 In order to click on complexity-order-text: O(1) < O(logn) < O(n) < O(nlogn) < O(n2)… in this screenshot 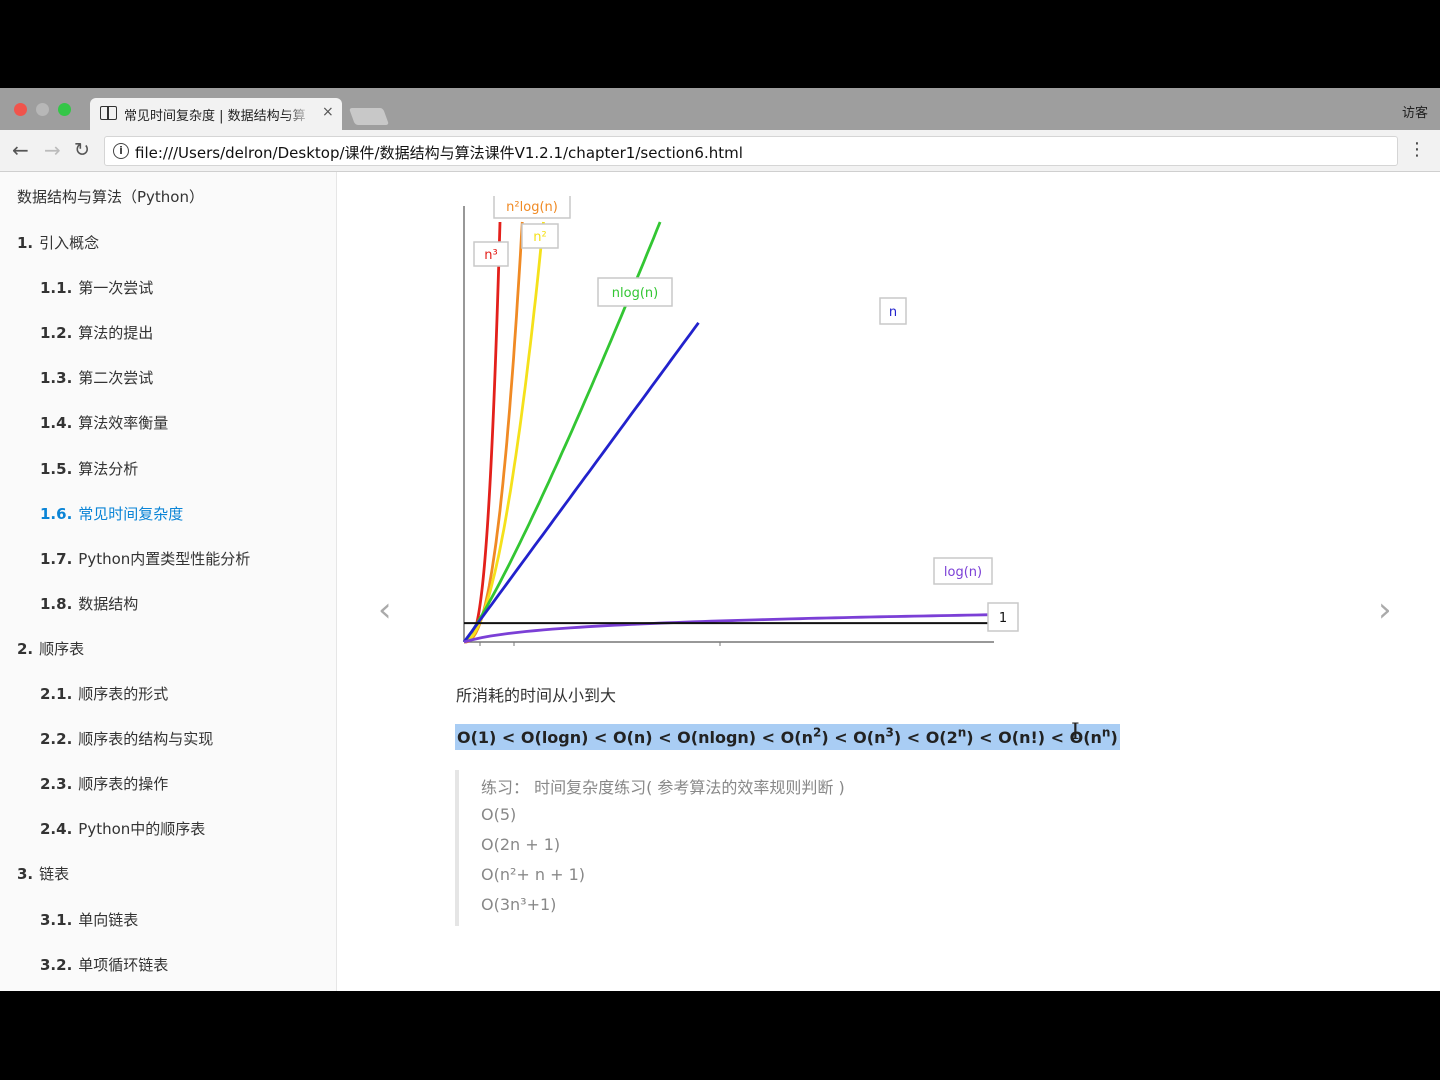, I will do `click(787, 737)`.